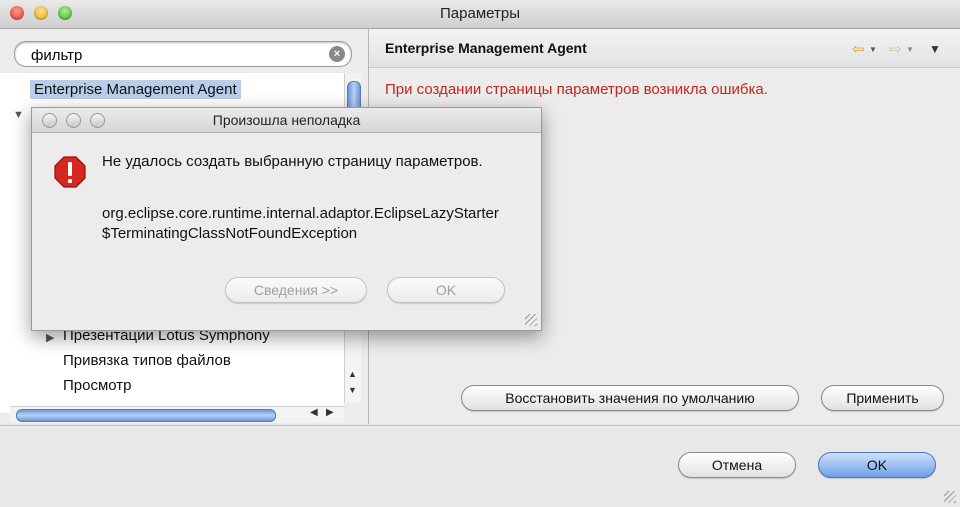 This screenshot has height=507, width=960. What do you see at coordinates (146, 415) in the screenshot?
I see `horizontal-scroll-thumb` at bounding box center [146, 415].